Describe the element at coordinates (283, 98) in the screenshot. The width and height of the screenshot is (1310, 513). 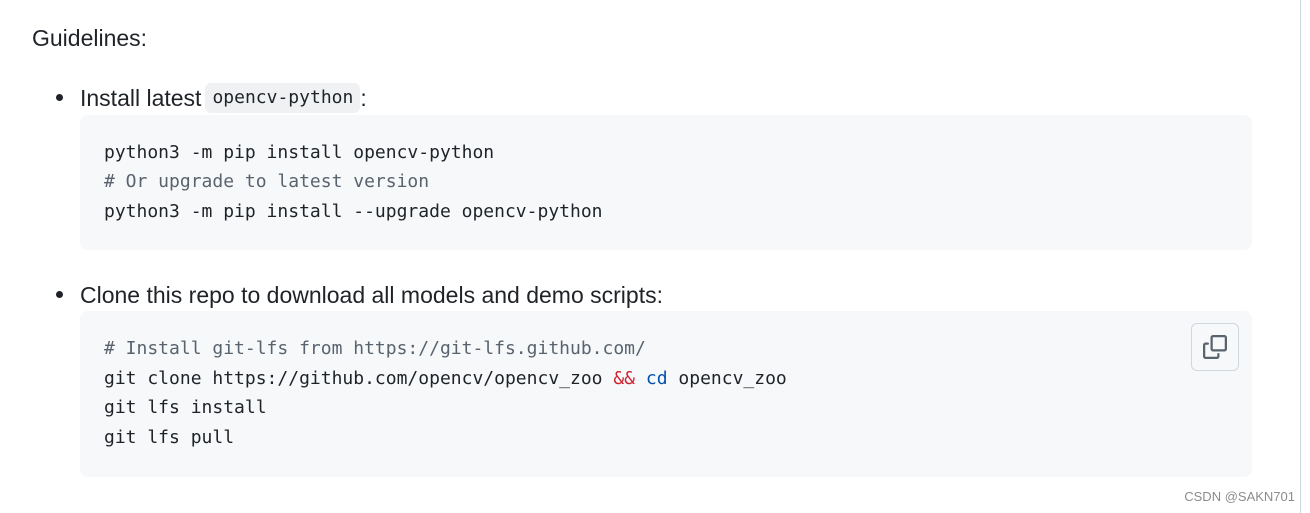
I see `inline-code-opencv-python: opencv-python` at that location.